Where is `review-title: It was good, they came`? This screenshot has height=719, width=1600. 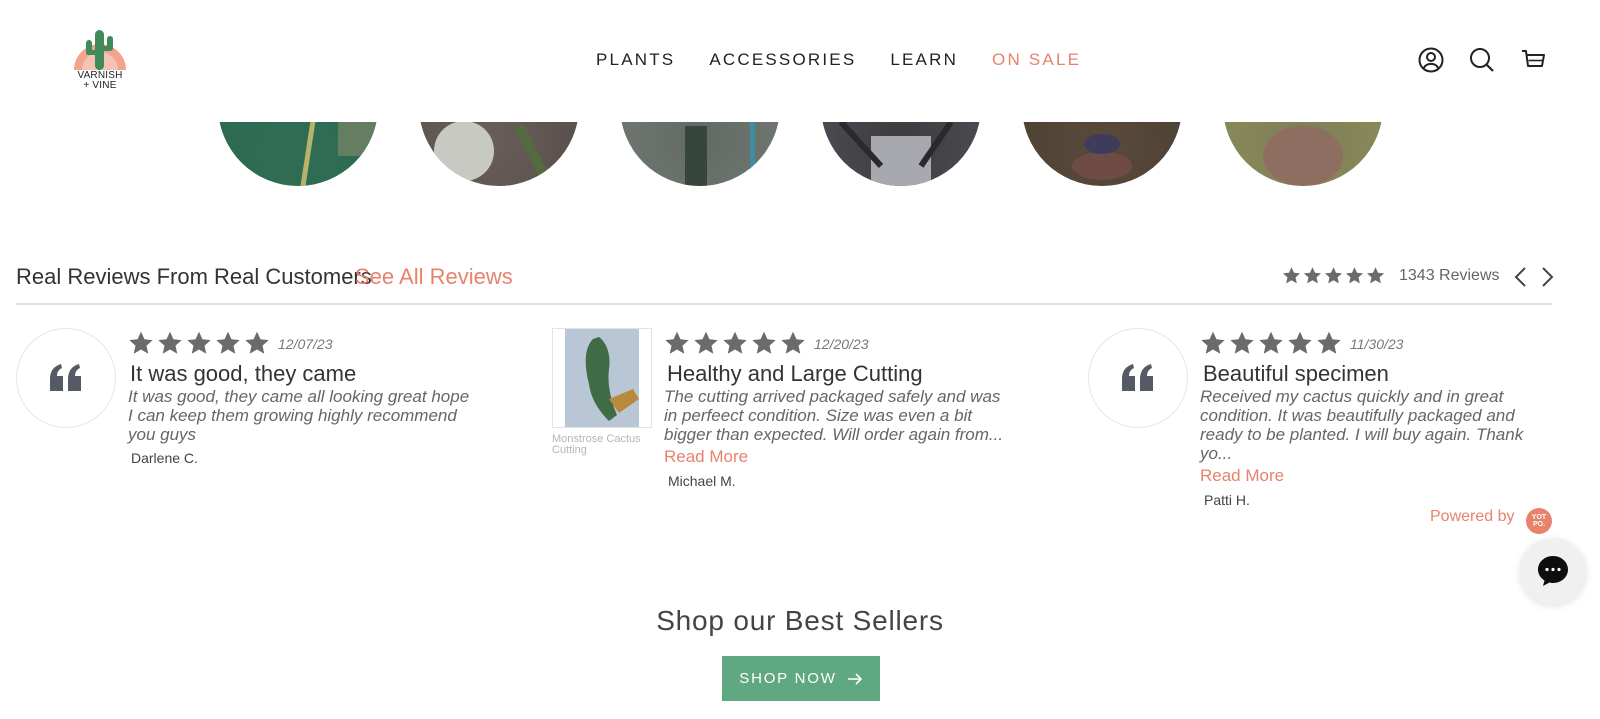
review-title: It was good, they came is located at coordinates (243, 373).